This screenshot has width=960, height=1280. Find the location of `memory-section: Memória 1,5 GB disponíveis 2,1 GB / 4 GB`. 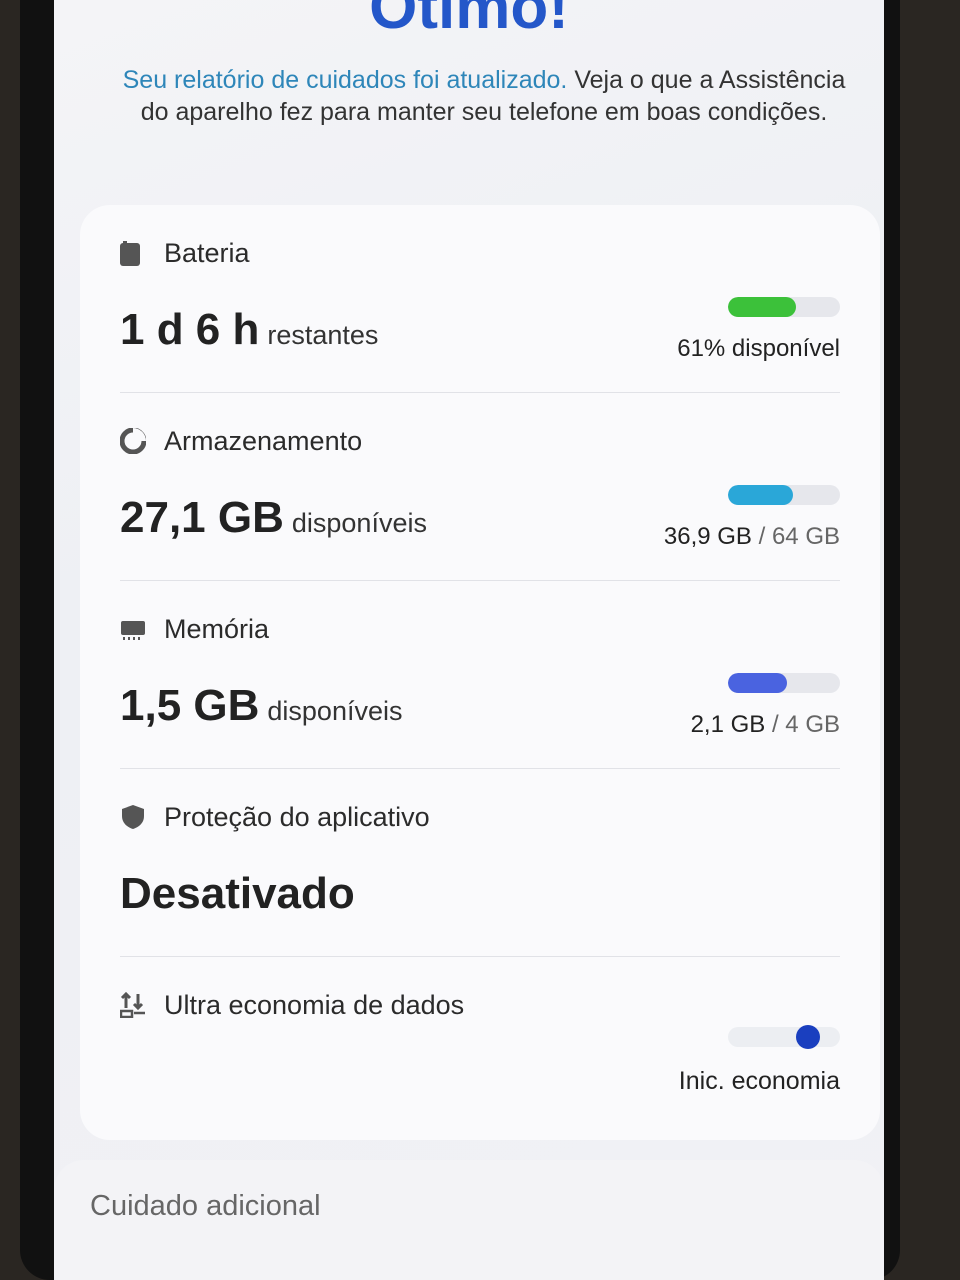

memory-section: Memória 1,5 GB disponíveis 2,1 GB / 4 GB is located at coordinates (480, 675).